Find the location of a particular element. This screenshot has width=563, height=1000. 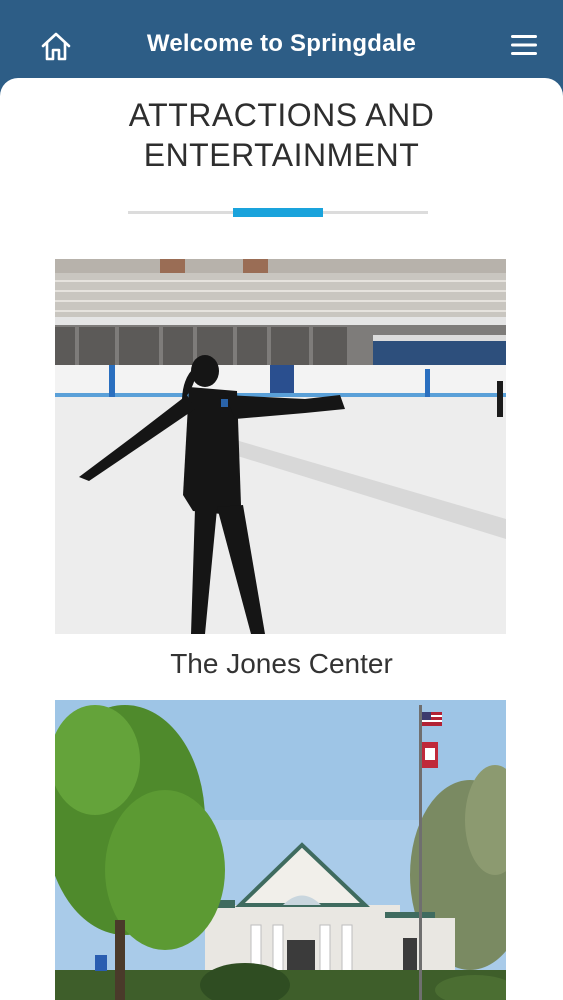

hamburger-menu-icon is located at coordinates (524, 45).